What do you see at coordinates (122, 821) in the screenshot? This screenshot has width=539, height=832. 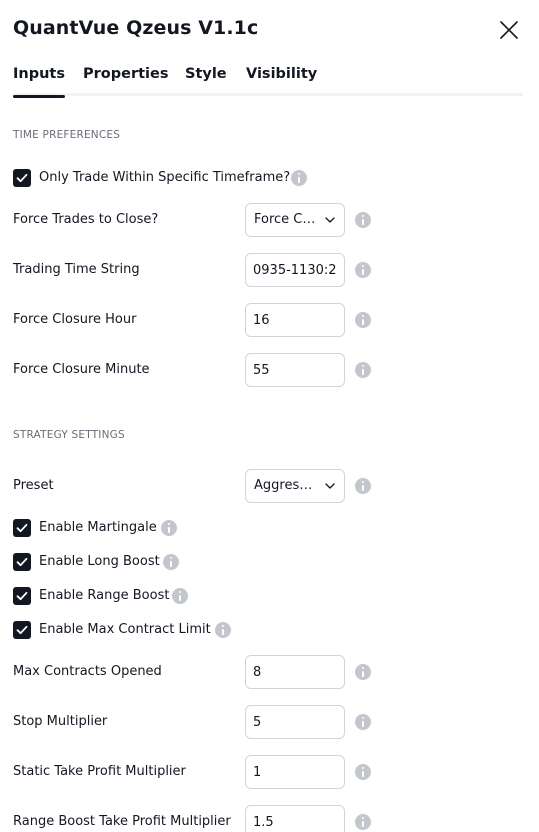 I see `range-boost-take-profit-multiplier-label: Range Boost Take Profit Multiplier` at bounding box center [122, 821].